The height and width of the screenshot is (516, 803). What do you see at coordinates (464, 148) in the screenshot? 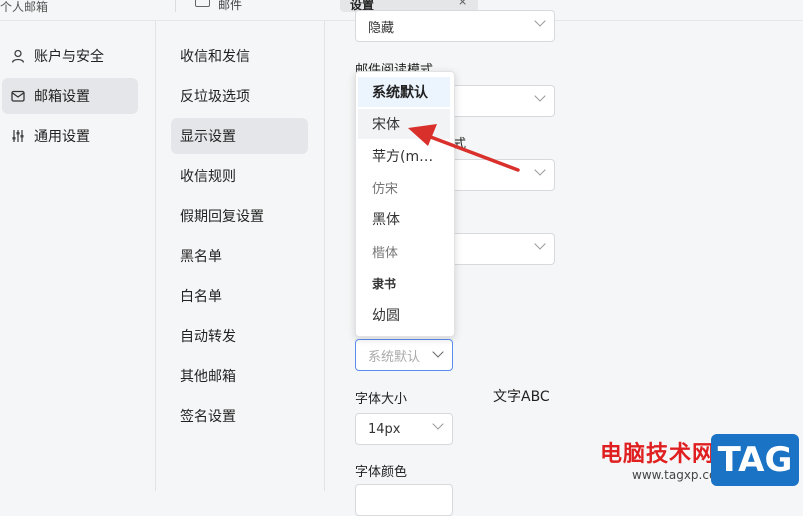
I see `annotation-arrow` at bounding box center [464, 148].